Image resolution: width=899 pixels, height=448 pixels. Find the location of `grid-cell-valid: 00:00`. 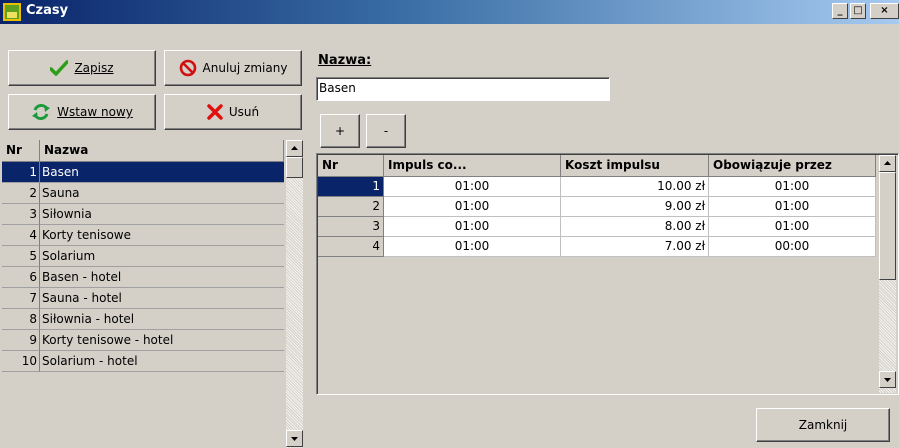

grid-cell-valid: 00:00 is located at coordinates (792, 247).